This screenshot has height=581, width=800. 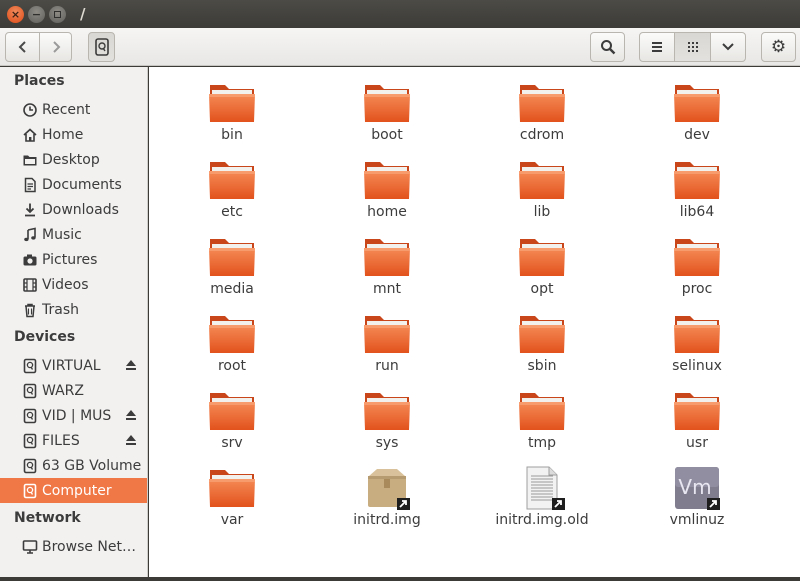 I want to click on sidebar-item-label: Recent, so click(x=66, y=109).